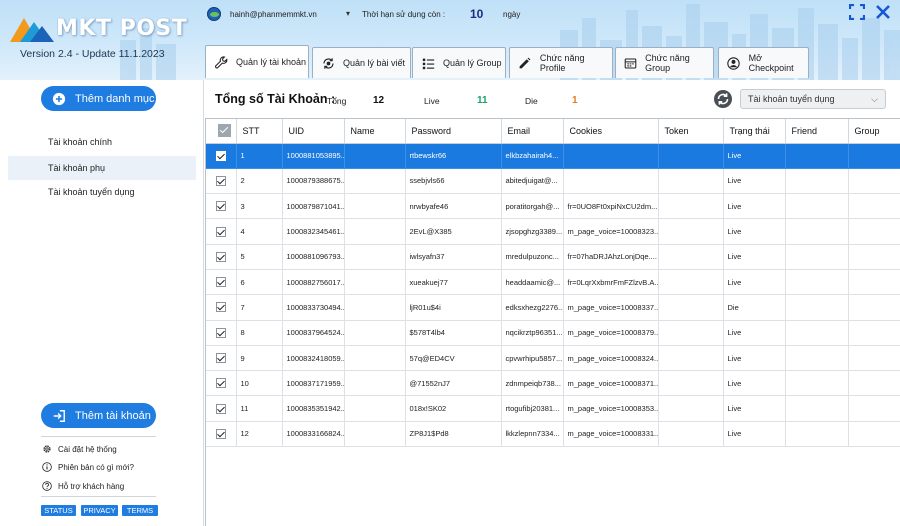  What do you see at coordinates (348, 13) in the screenshot?
I see `chevron-down-icon: ▾` at bounding box center [348, 13].